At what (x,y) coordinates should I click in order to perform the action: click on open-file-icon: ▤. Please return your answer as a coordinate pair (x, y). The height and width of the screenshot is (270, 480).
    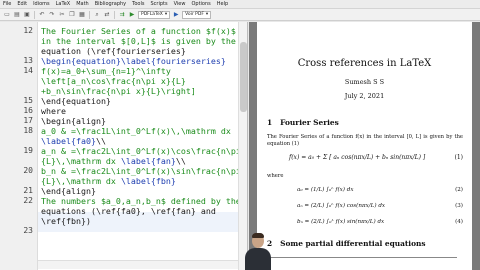
    Looking at the image, I should click on (17, 15).